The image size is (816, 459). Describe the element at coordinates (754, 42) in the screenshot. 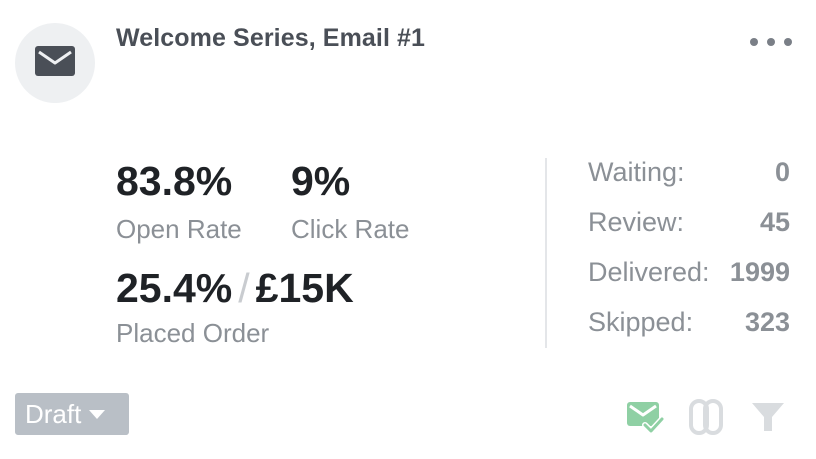

I see `more-horizontal-icon` at that location.